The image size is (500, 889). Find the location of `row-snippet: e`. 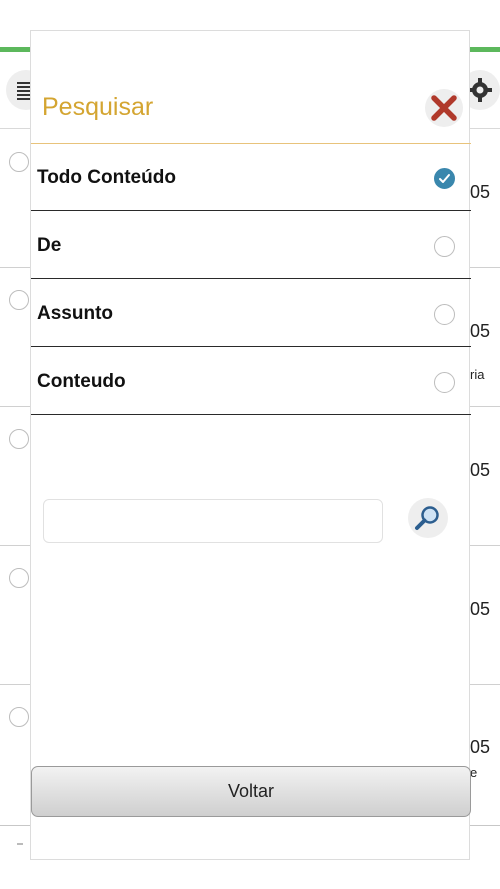

row-snippet: e is located at coordinates (474, 772).